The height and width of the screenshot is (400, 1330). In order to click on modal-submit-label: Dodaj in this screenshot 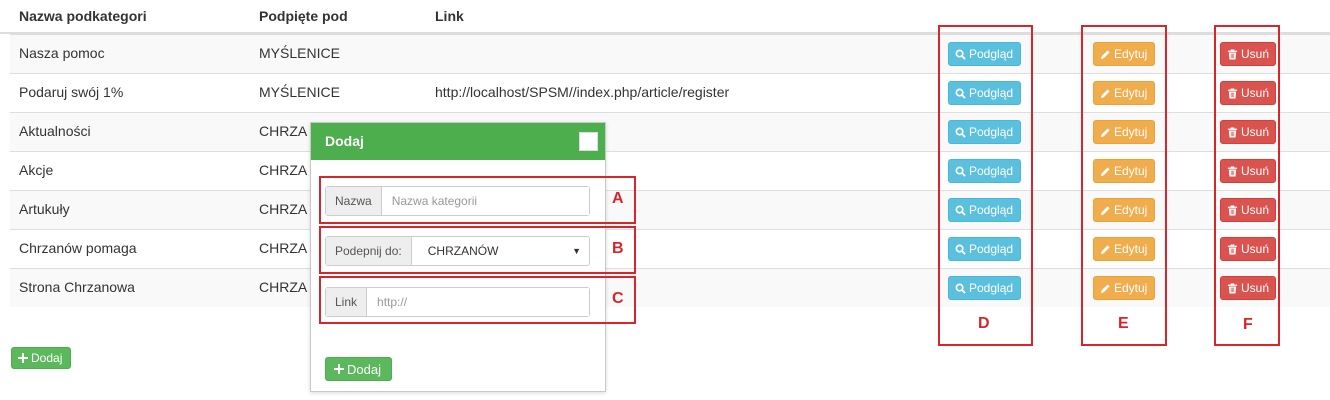, I will do `click(364, 369)`.